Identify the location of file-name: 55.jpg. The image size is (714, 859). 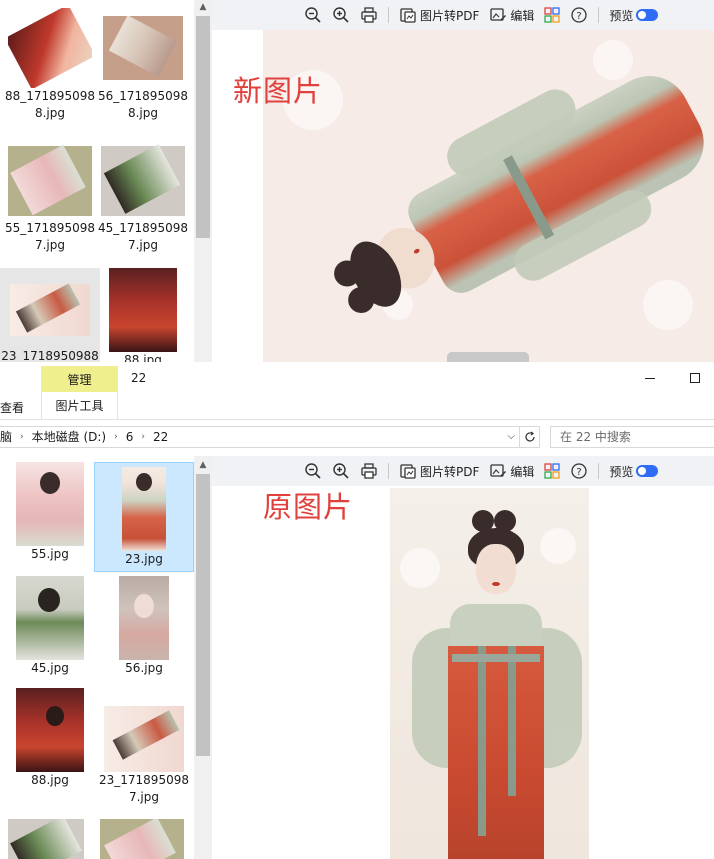
(50, 554).